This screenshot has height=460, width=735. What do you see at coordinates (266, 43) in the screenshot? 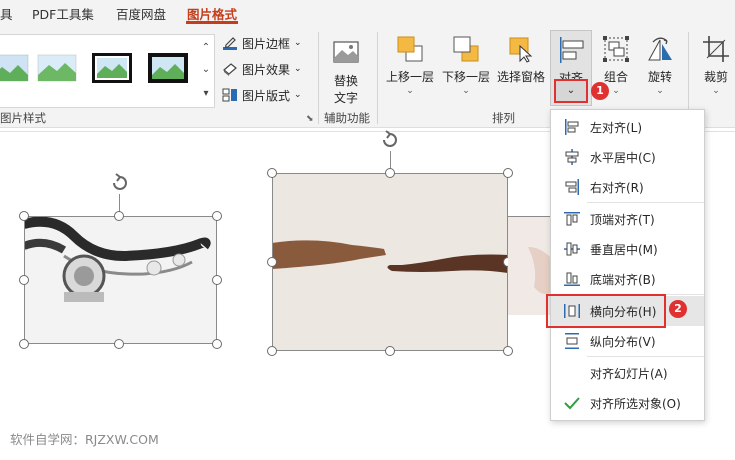
I see `picture-border-label: 图片边框` at bounding box center [266, 43].